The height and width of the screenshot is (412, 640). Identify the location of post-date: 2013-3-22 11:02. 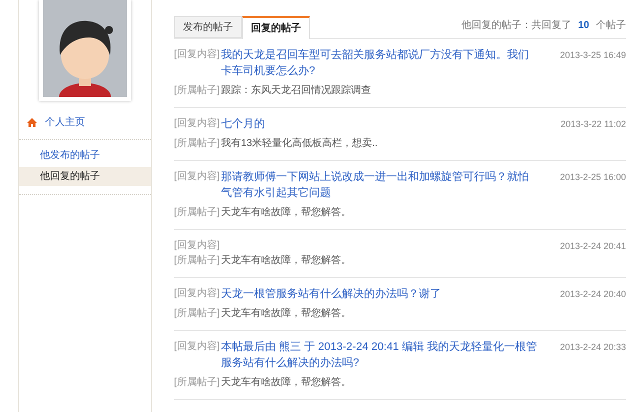
(593, 124).